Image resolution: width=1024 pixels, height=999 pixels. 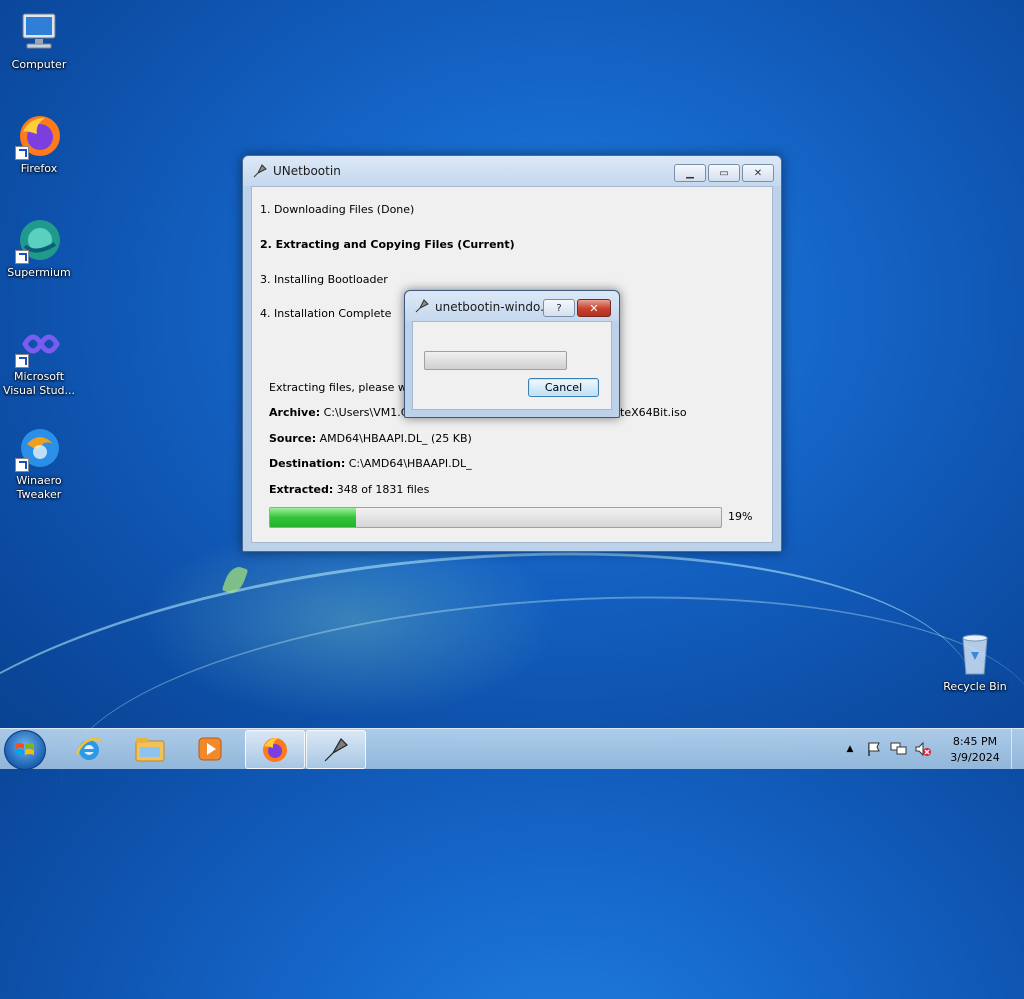 What do you see at coordinates (39, 32) in the screenshot?
I see `computer-icon` at bounding box center [39, 32].